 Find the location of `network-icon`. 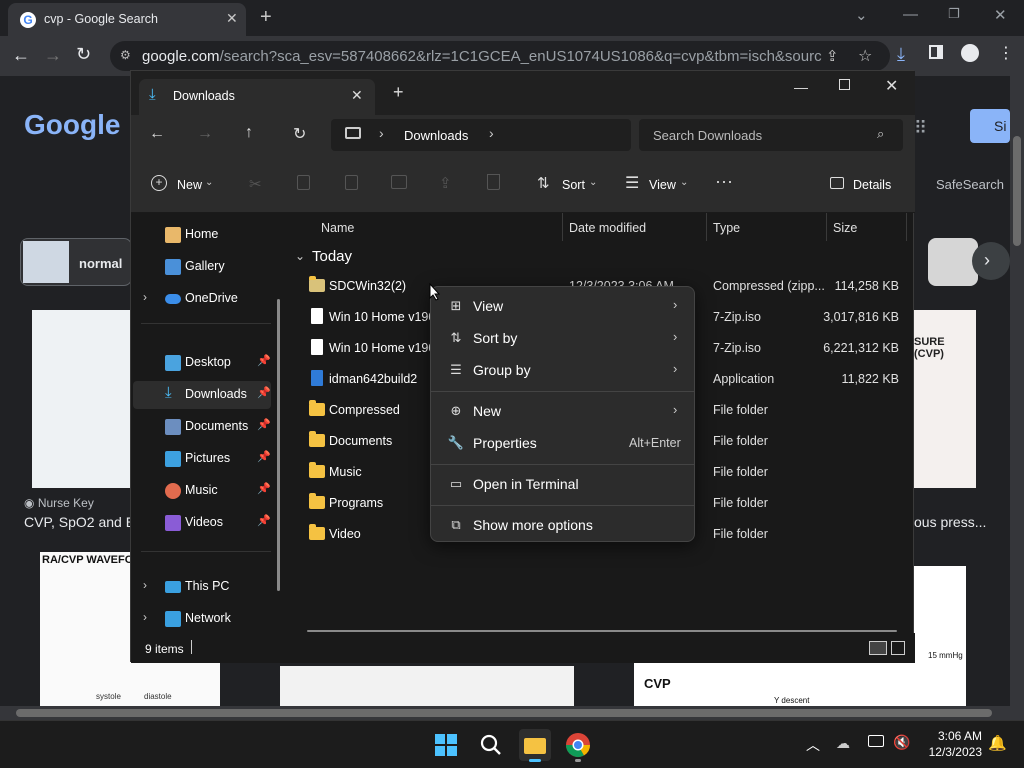

network-icon is located at coordinates (876, 741).